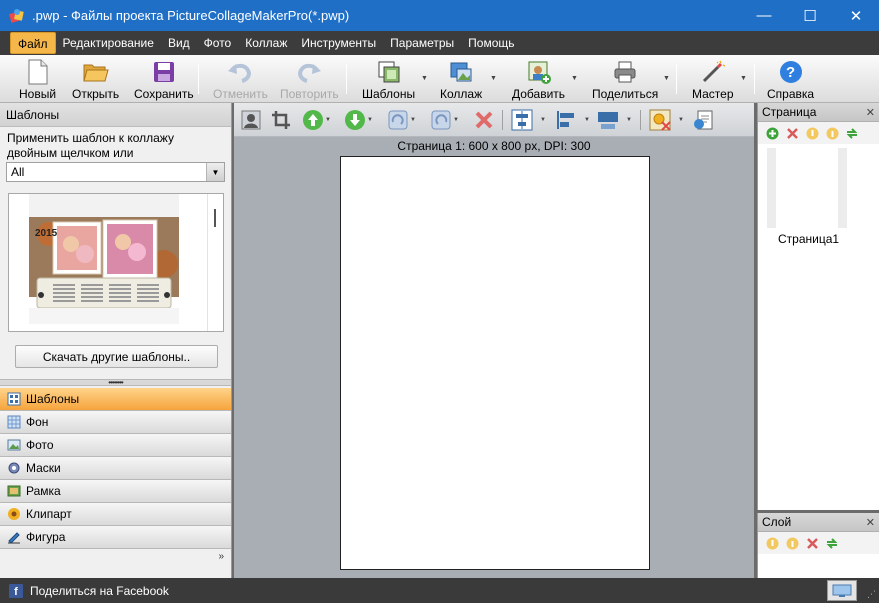 The image size is (879, 603). I want to click on help-label: Справка, so click(791, 94).